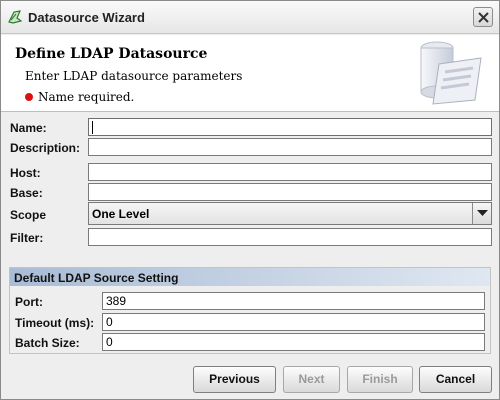  What do you see at coordinates (134, 76) in the screenshot?
I see `page-subtitle: Enter LDAP datasource parameters` at bounding box center [134, 76].